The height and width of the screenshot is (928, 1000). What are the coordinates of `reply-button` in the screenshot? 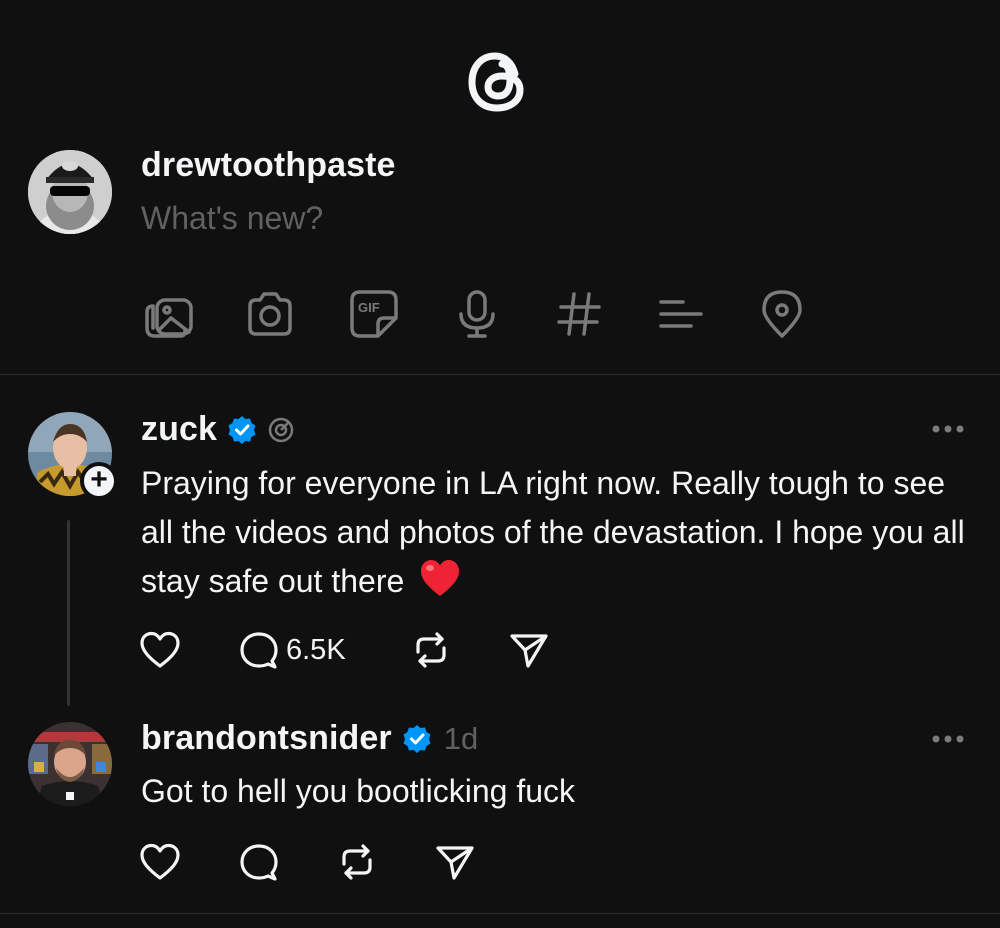 It's located at (259, 862).